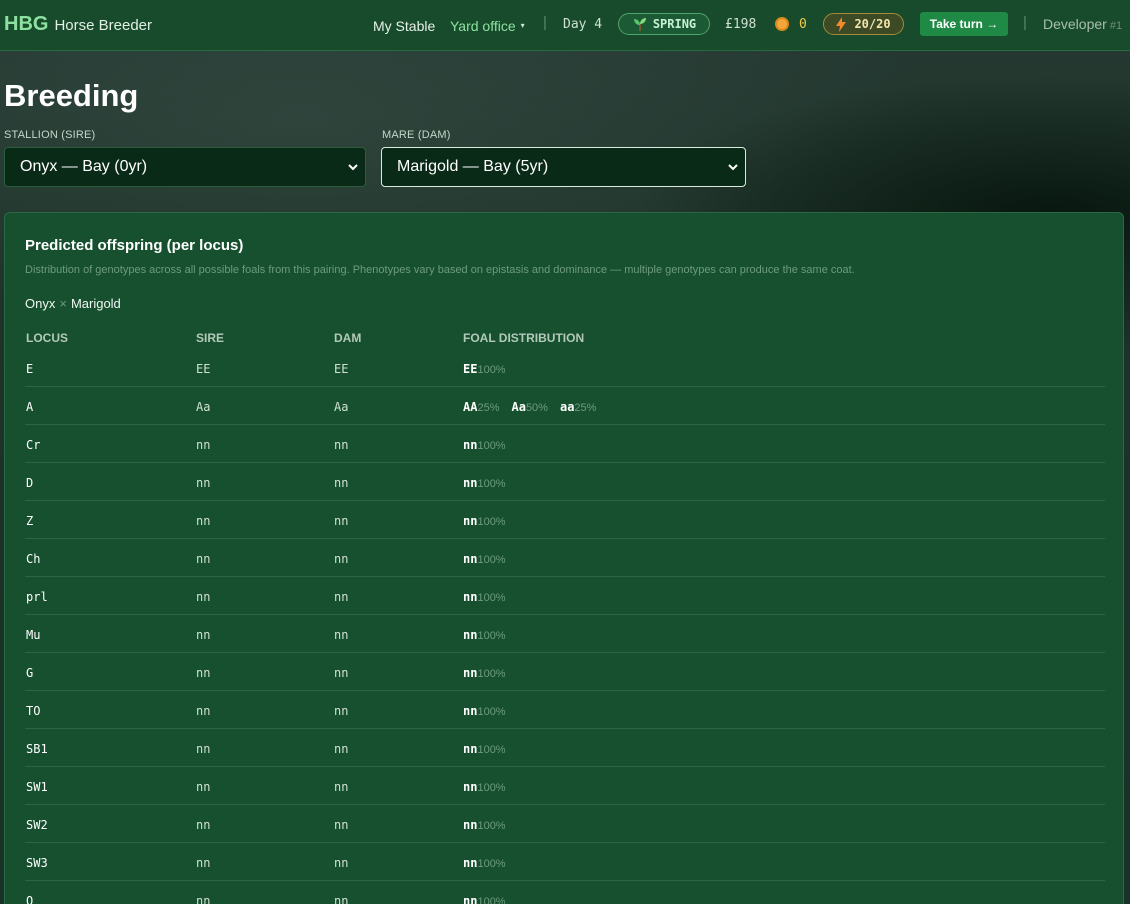 The image size is (1130, 904). What do you see at coordinates (404, 25) in the screenshot?
I see `nav-my-stable: My Stable` at bounding box center [404, 25].